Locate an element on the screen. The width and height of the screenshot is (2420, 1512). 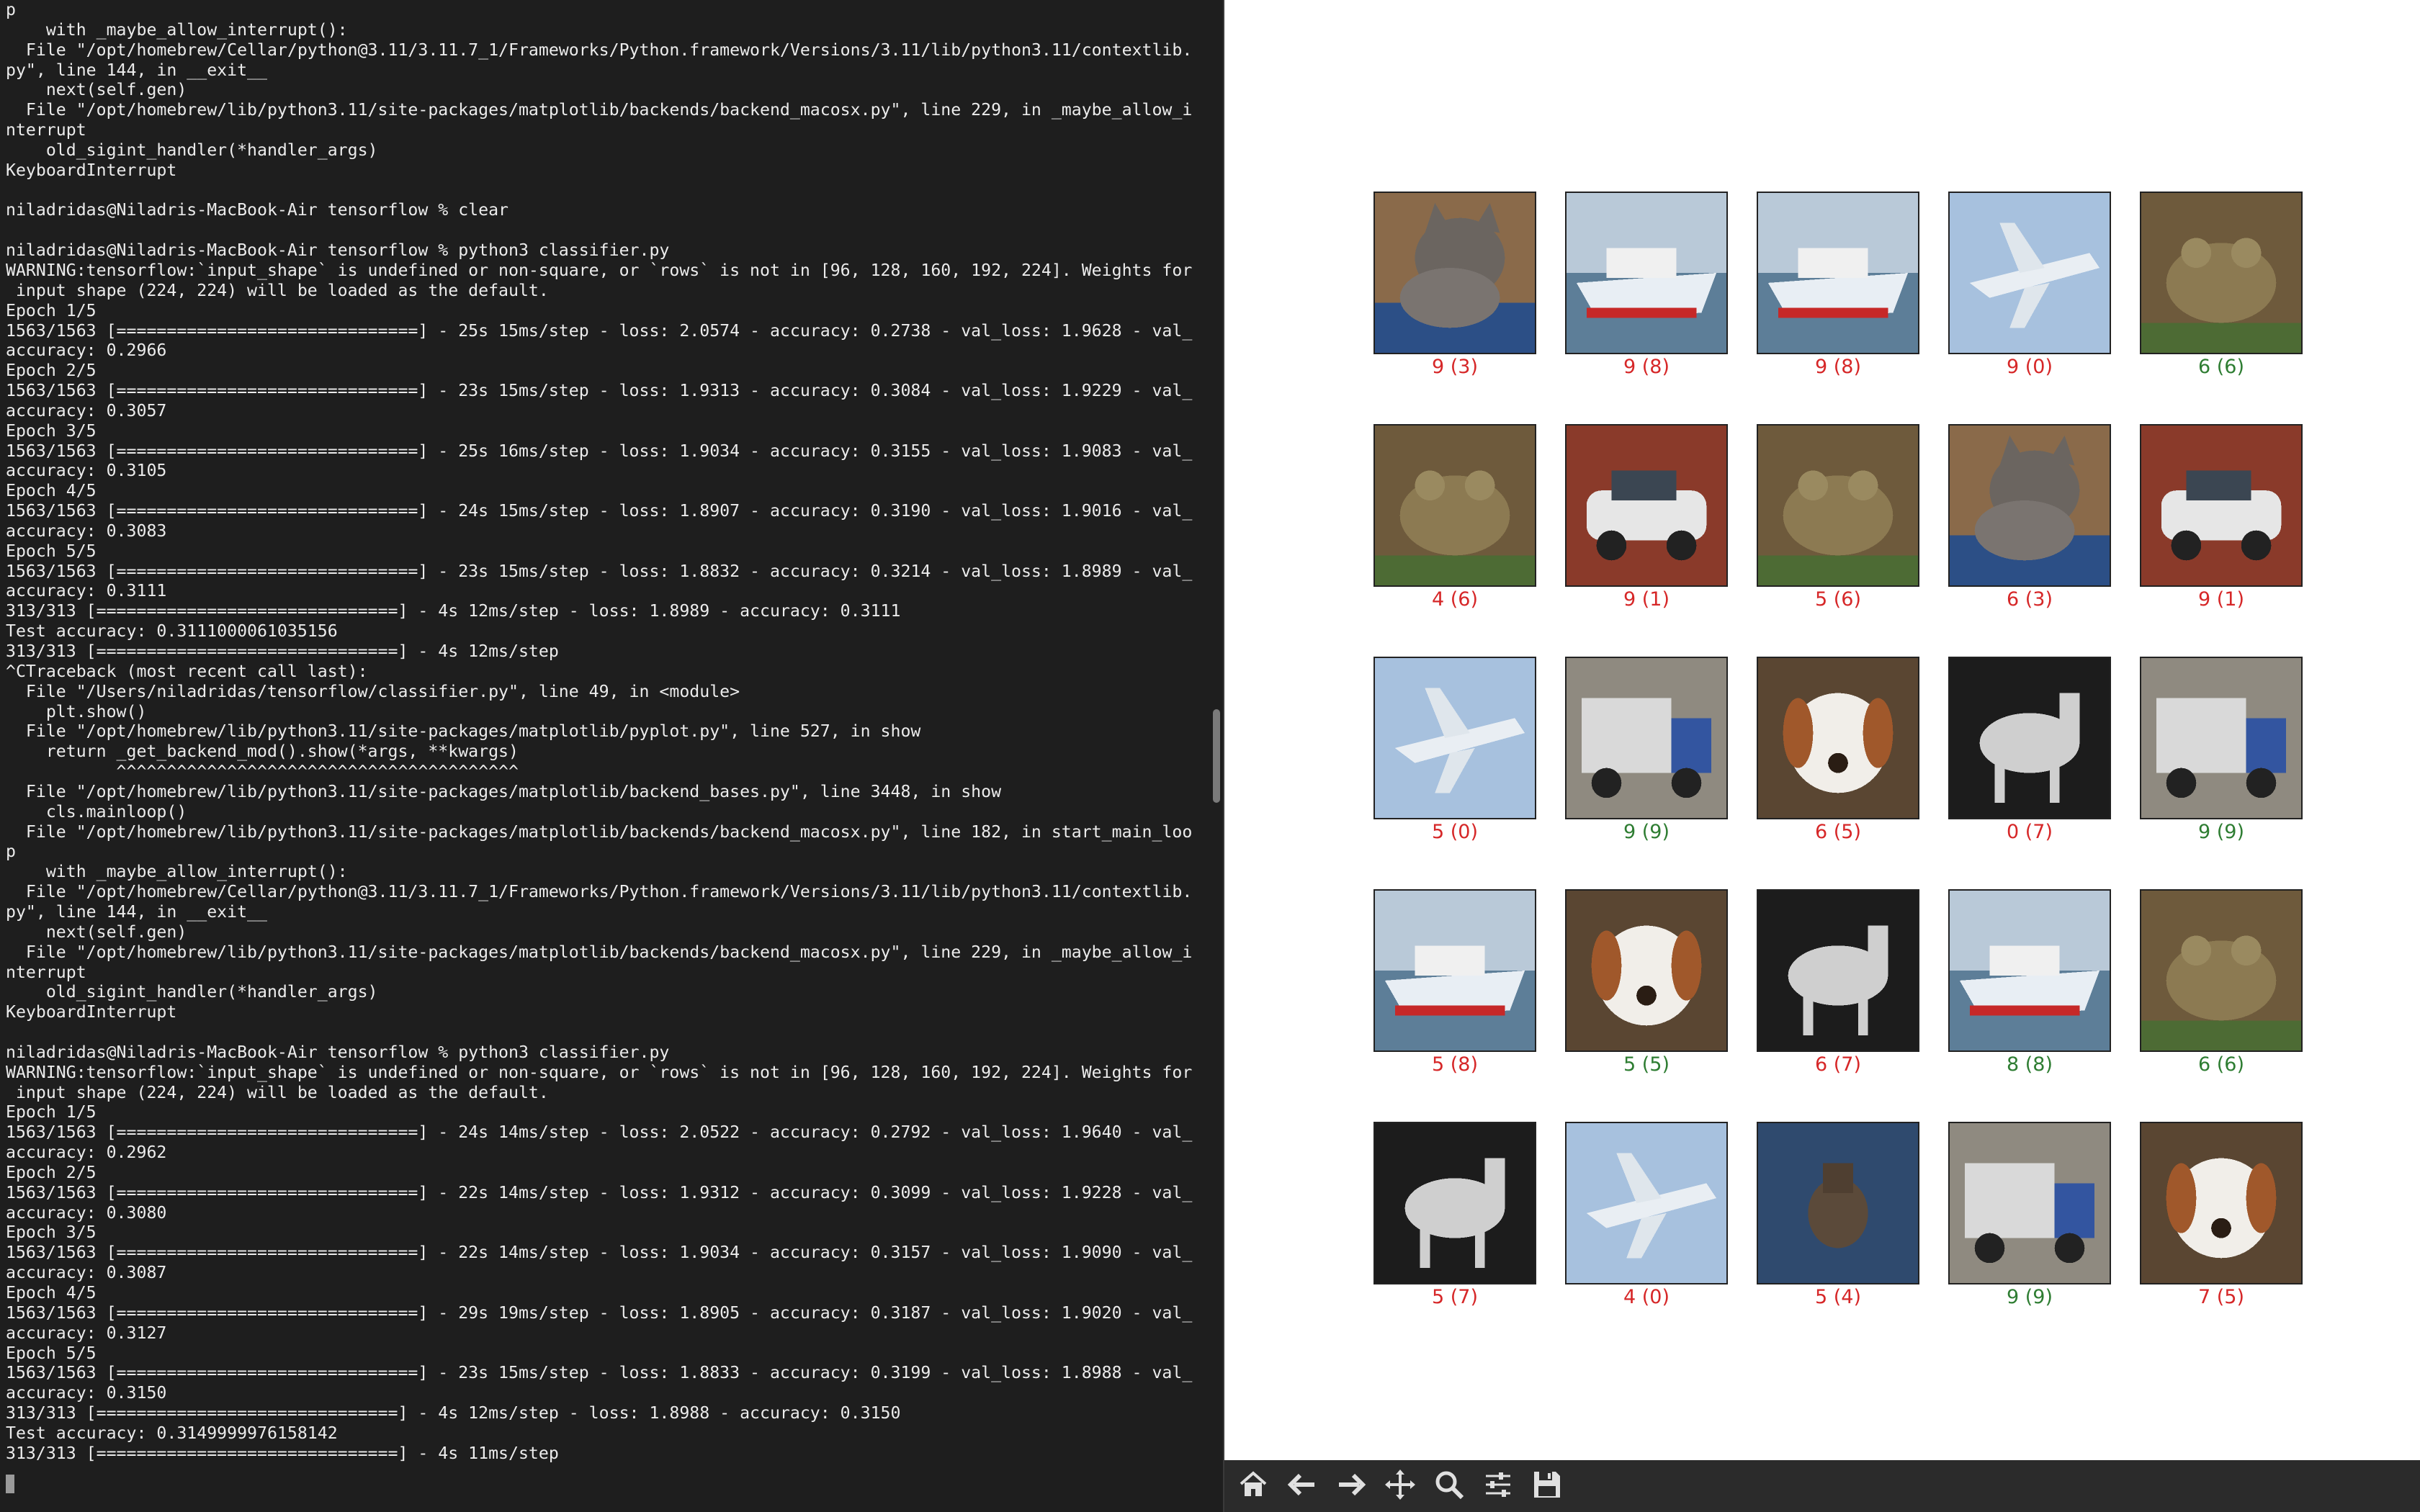
terminal-line: ^^^^^^^^^^^^^^^^^^^^^^^^^^^^^^^^^^^^^^^^ is located at coordinates (262, 772).